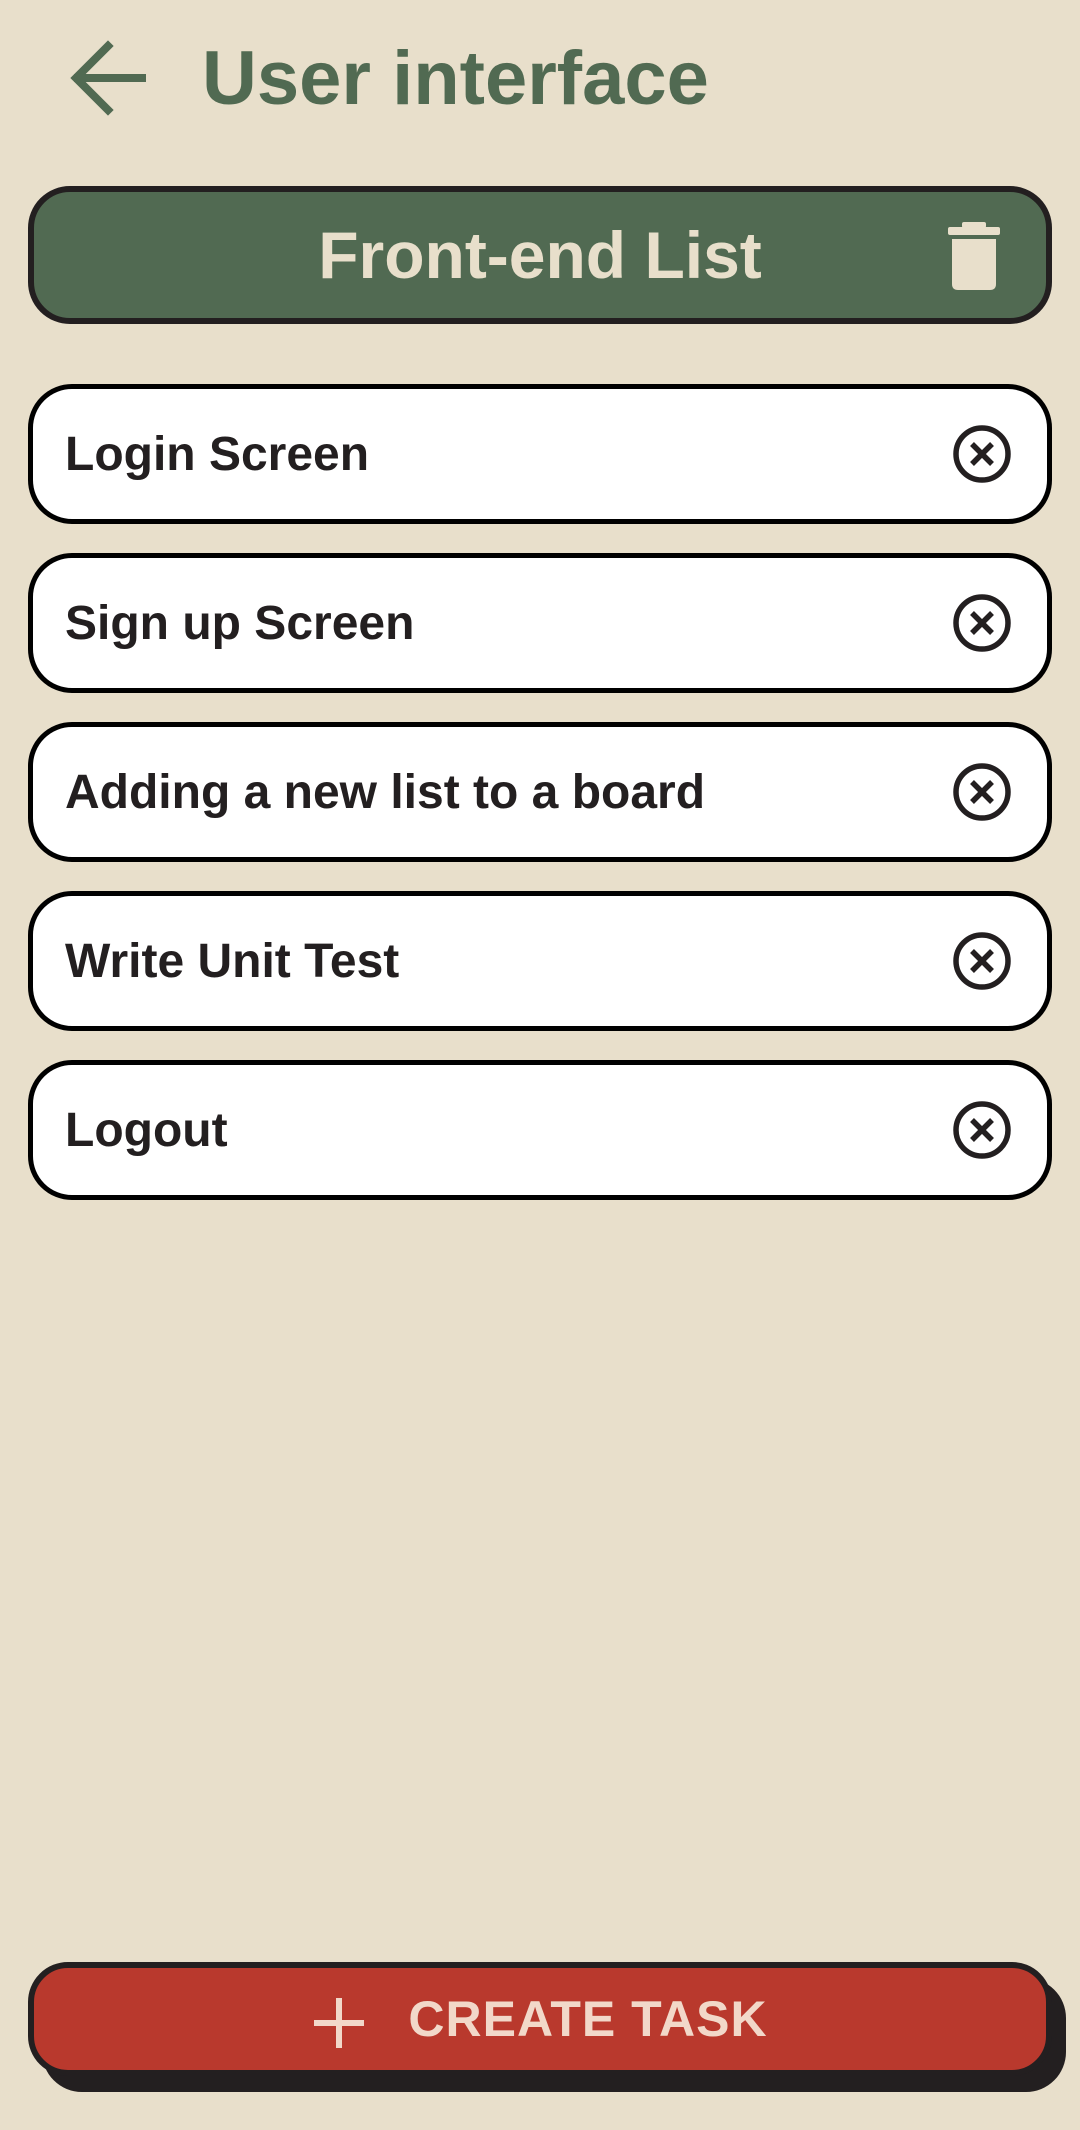 This screenshot has height=2130, width=1080. Describe the element at coordinates (588, 2019) in the screenshot. I see `create-task-label: CREATE TASK` at that location.